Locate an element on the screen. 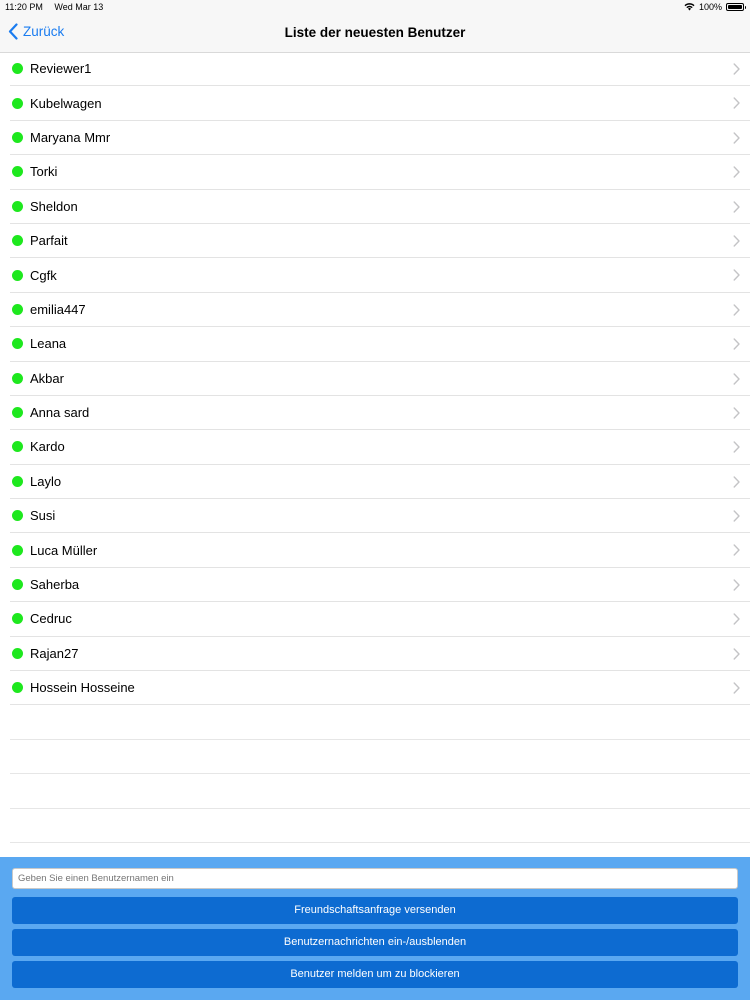 Image resolution: width=750 pixels, height=1000 pixels. user-row: Rajan27 is located at coordinates (380, 654).